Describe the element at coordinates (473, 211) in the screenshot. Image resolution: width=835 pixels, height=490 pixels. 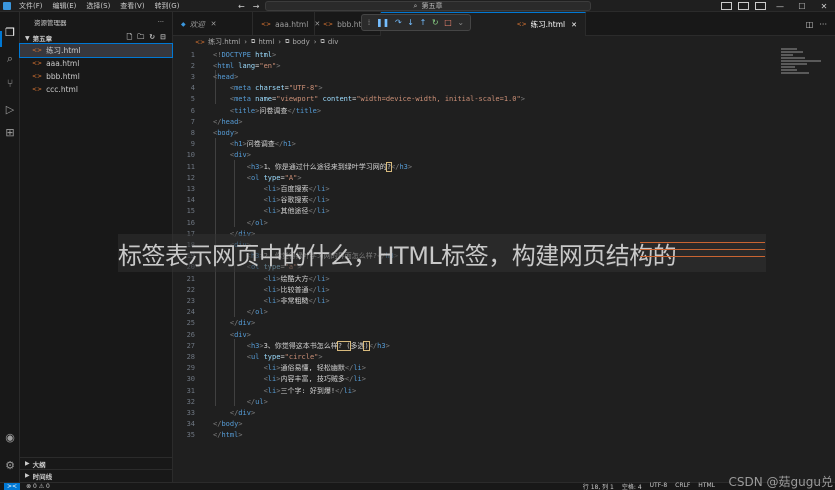
I see `code-line: 15 <li>其他途径</li>` at that location.